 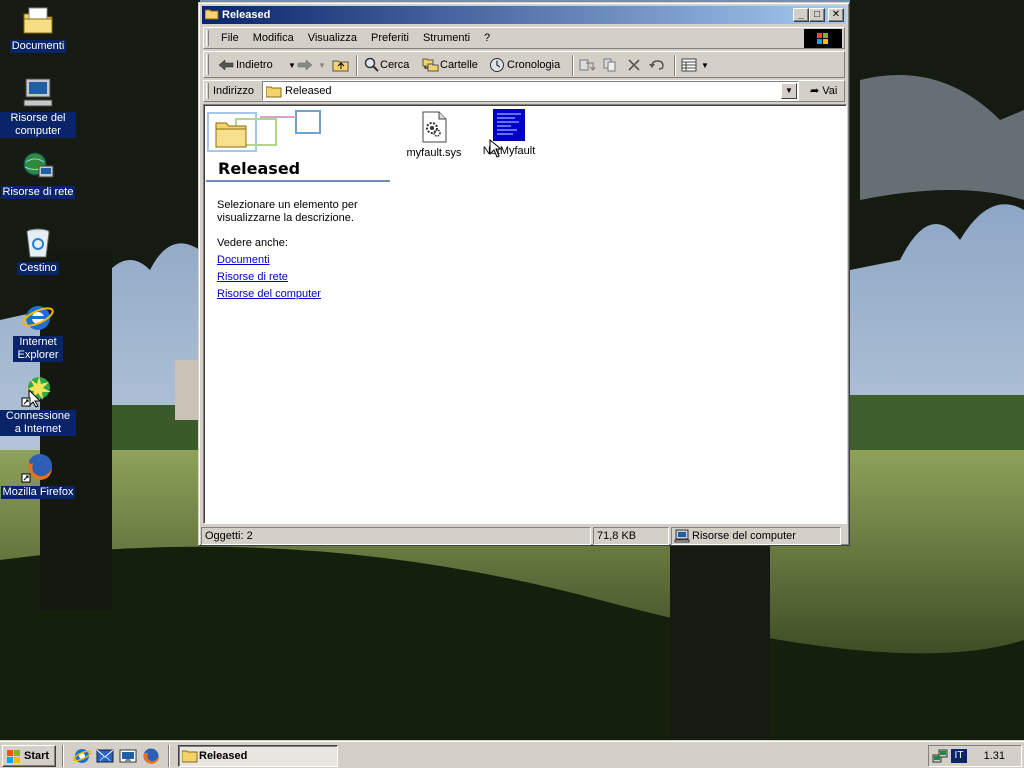 What do you see at coordinates (534, 65) in the screenshot?
I see `history-label: Cronologia` at bounding box center [534, 65].